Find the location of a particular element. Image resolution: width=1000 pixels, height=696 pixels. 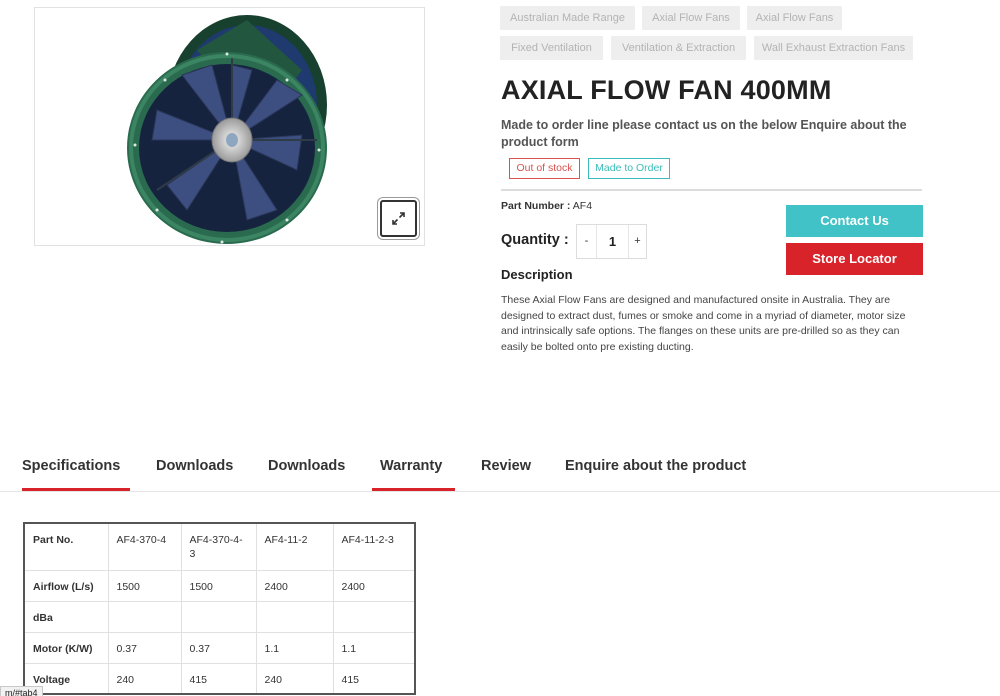

quantity-decrement-button: - is located at coordinates (587, 241).